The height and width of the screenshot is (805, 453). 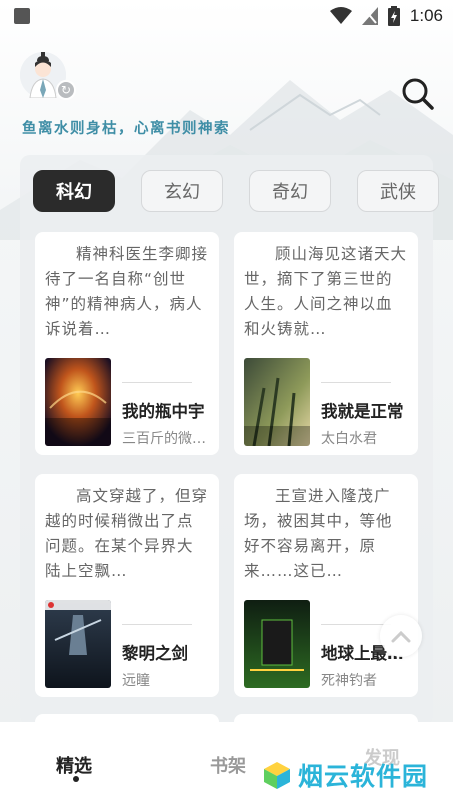 What do you see at coordinates (127, 585) in the screenshot?
I see `book-card: 高文穿越了，但穿越的时候稍微出了点问题。在某个异界大陆上空飘… 黎明之剑 远瞳` at bounding box center [127, 585].